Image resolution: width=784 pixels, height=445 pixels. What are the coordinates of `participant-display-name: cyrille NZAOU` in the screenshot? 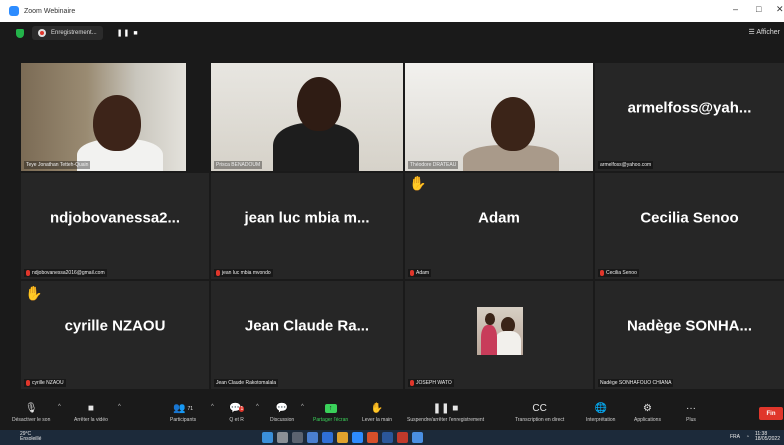 It's located at (115, 326).